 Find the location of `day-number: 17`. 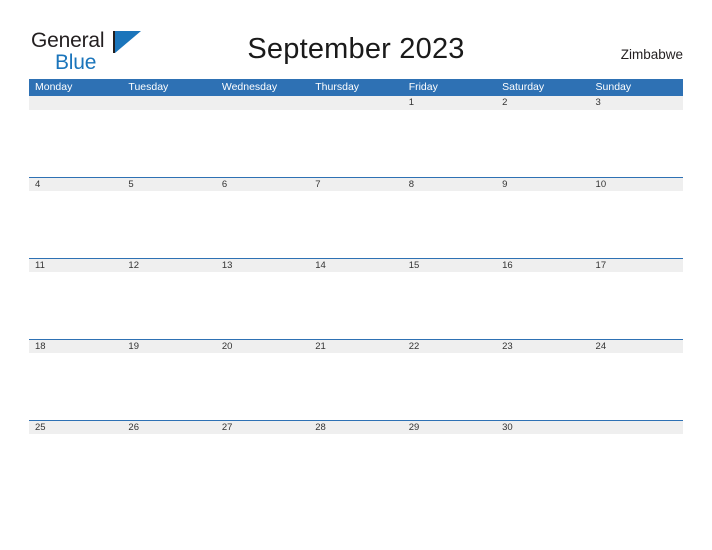

day-number: 17 is located at coordinates (636, 265).